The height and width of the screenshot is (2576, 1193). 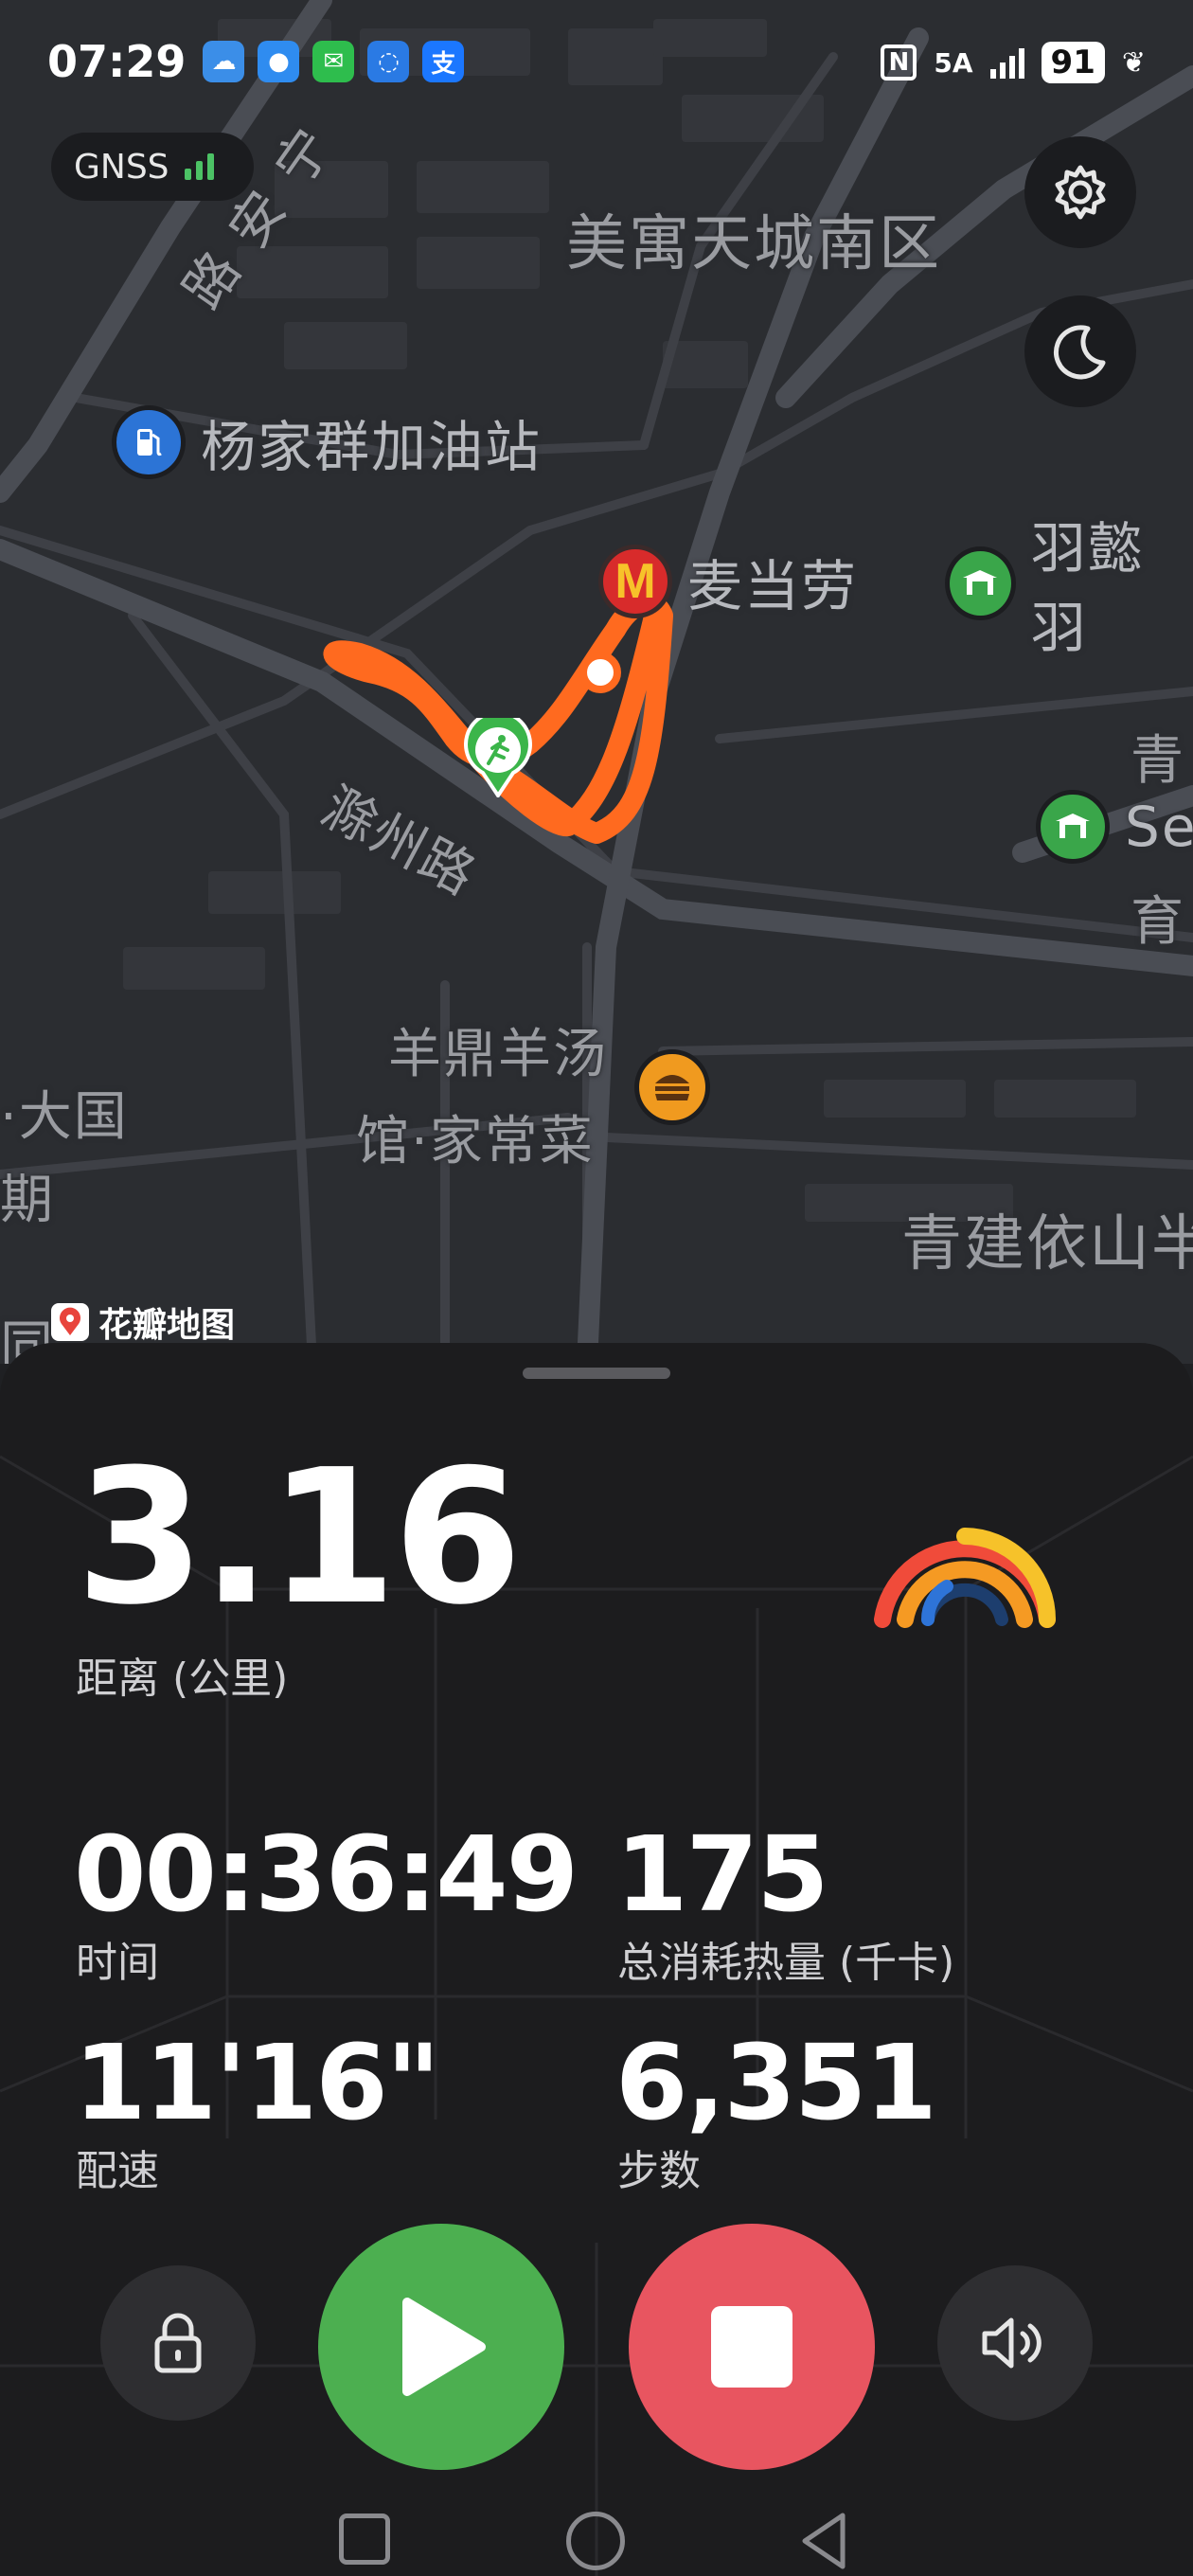 I want to click on calories-value: 175, so click(x=722, y=1874).